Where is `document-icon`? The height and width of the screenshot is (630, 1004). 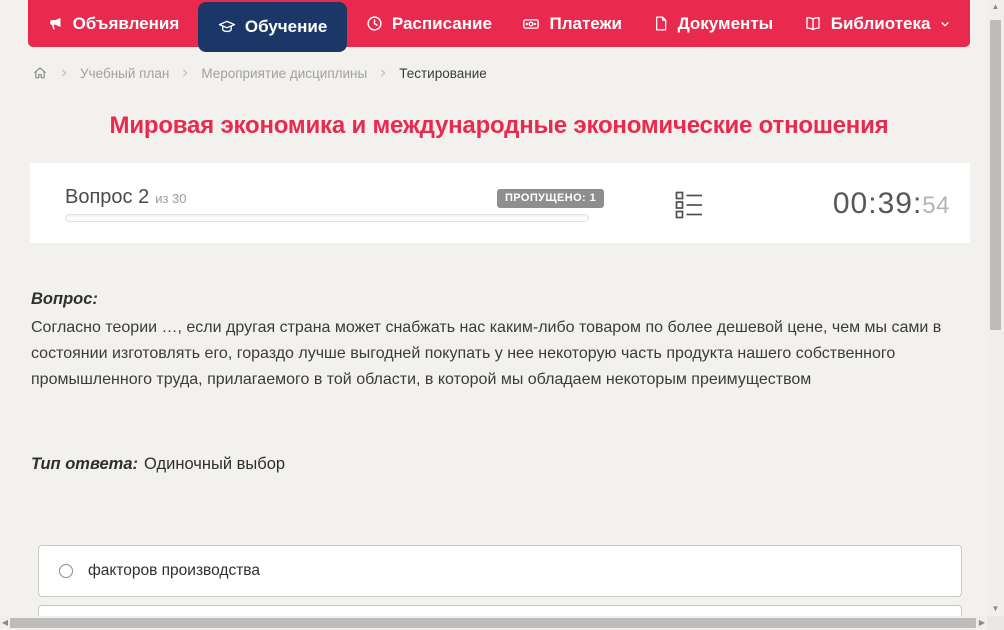 document-icon is located at coordinates (661, 23).